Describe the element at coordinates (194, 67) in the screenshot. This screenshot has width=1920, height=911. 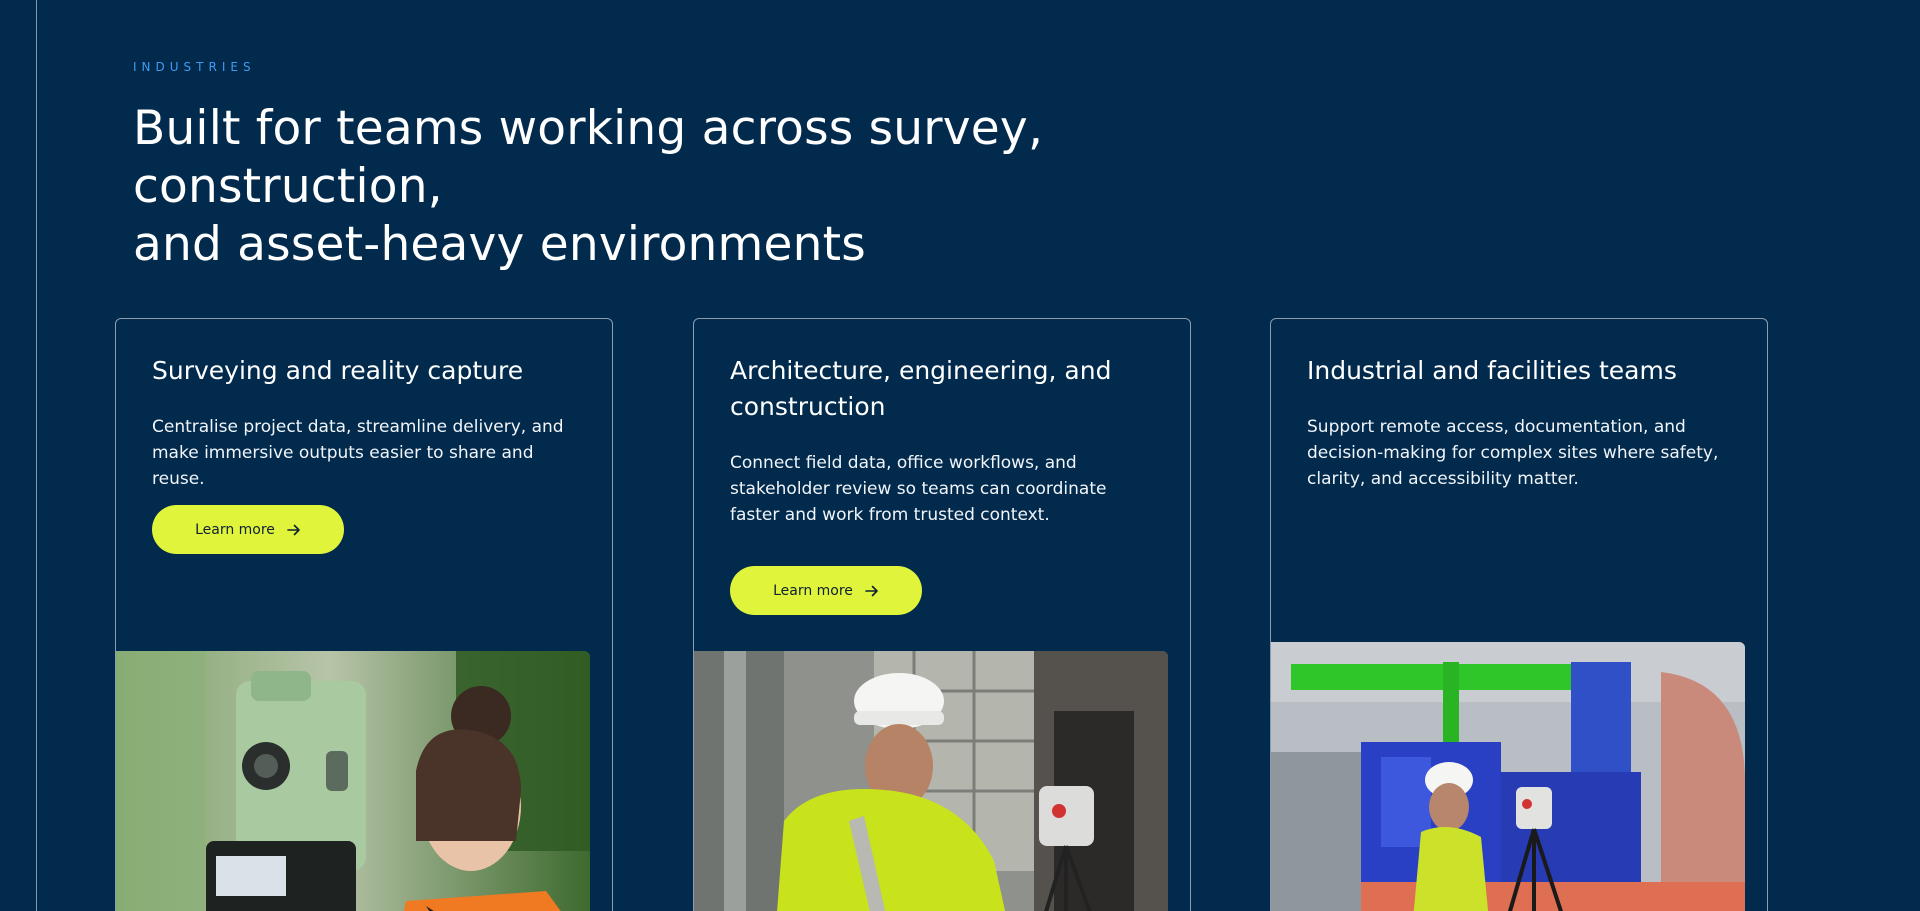
I see `section-eyebrow: INDUSTRIES` at that location.